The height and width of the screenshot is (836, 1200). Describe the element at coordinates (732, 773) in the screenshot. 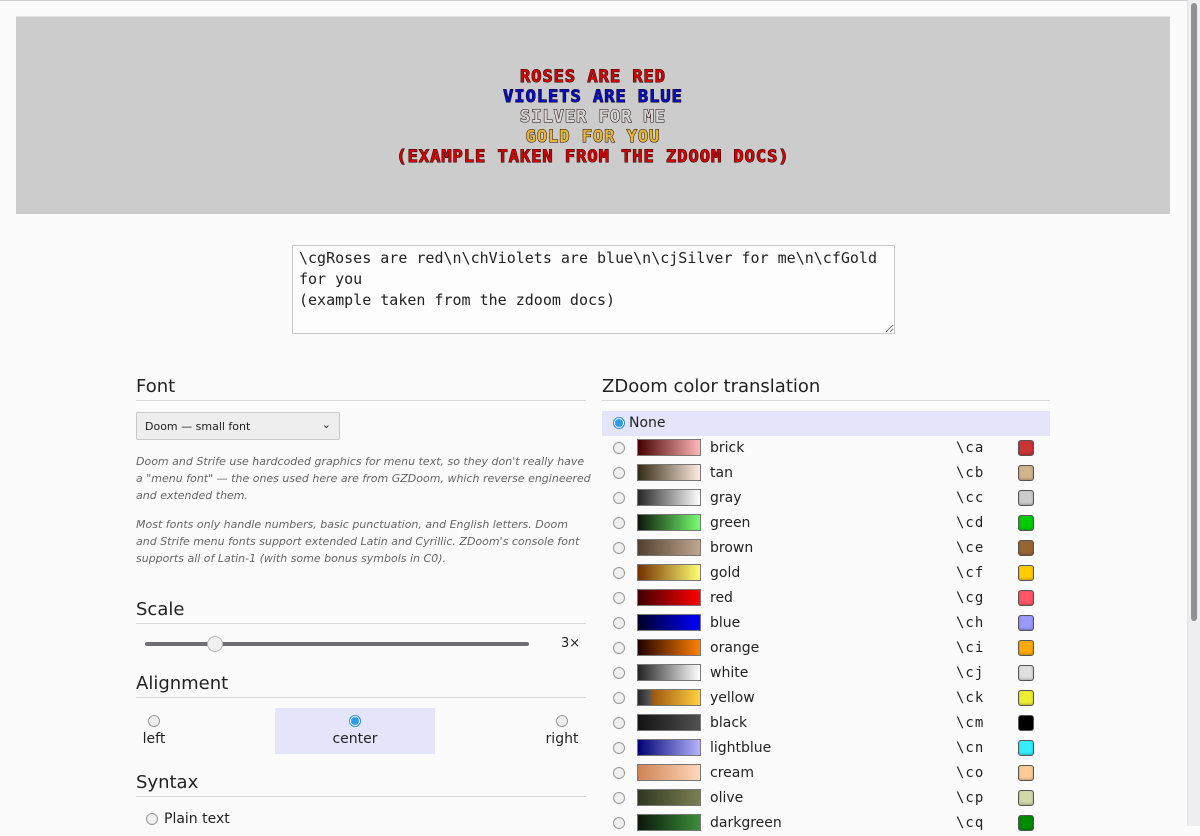

I see `color-name: cream` at that location.